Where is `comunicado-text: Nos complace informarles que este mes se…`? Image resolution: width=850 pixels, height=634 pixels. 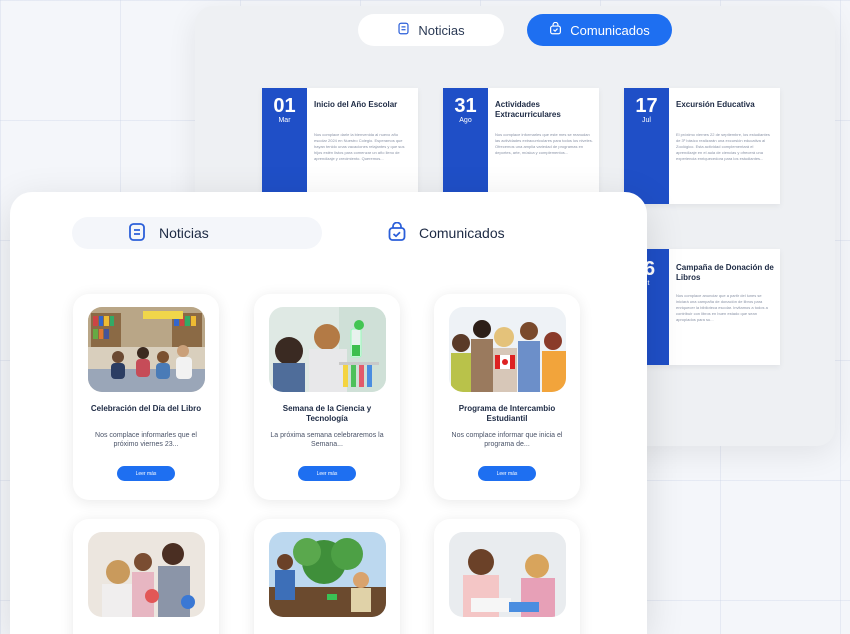
comunicado-text: Nos complace informarles que este mes se… is located at coordinates (544, 143).